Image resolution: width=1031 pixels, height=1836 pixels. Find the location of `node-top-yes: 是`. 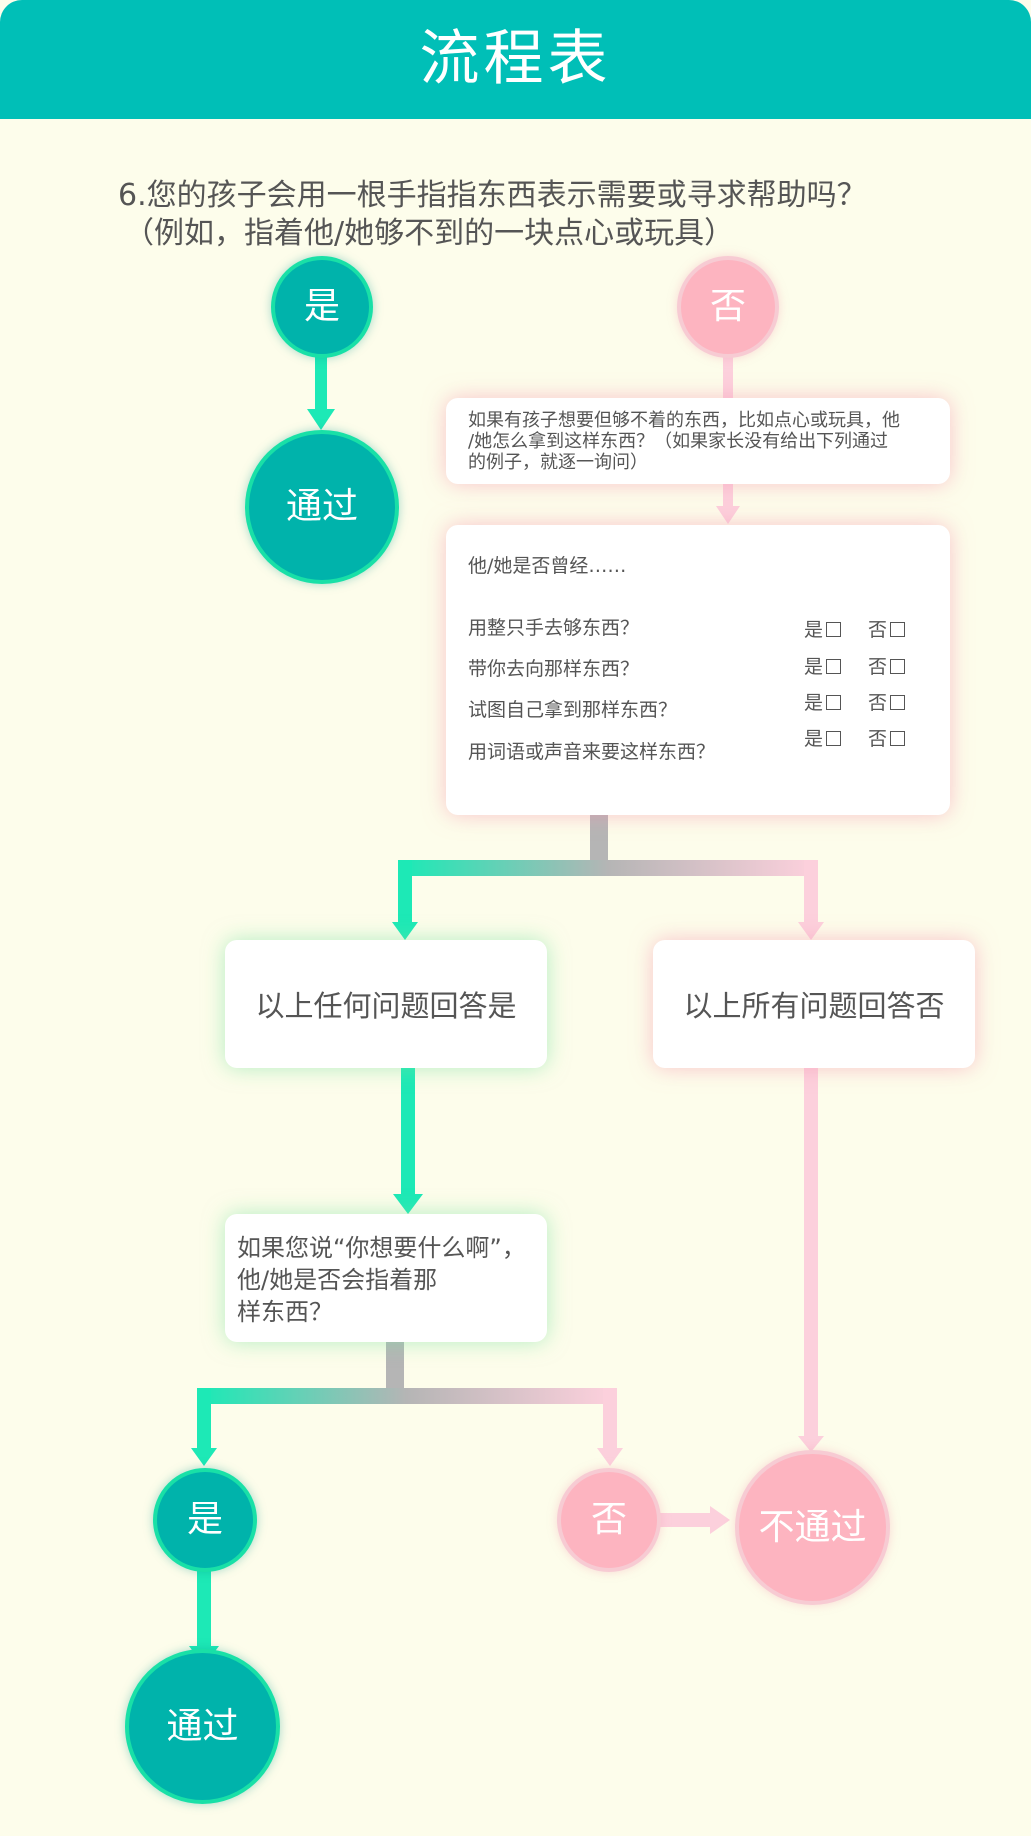

node-top-yes: 是 is located at coordinates (322, 307).